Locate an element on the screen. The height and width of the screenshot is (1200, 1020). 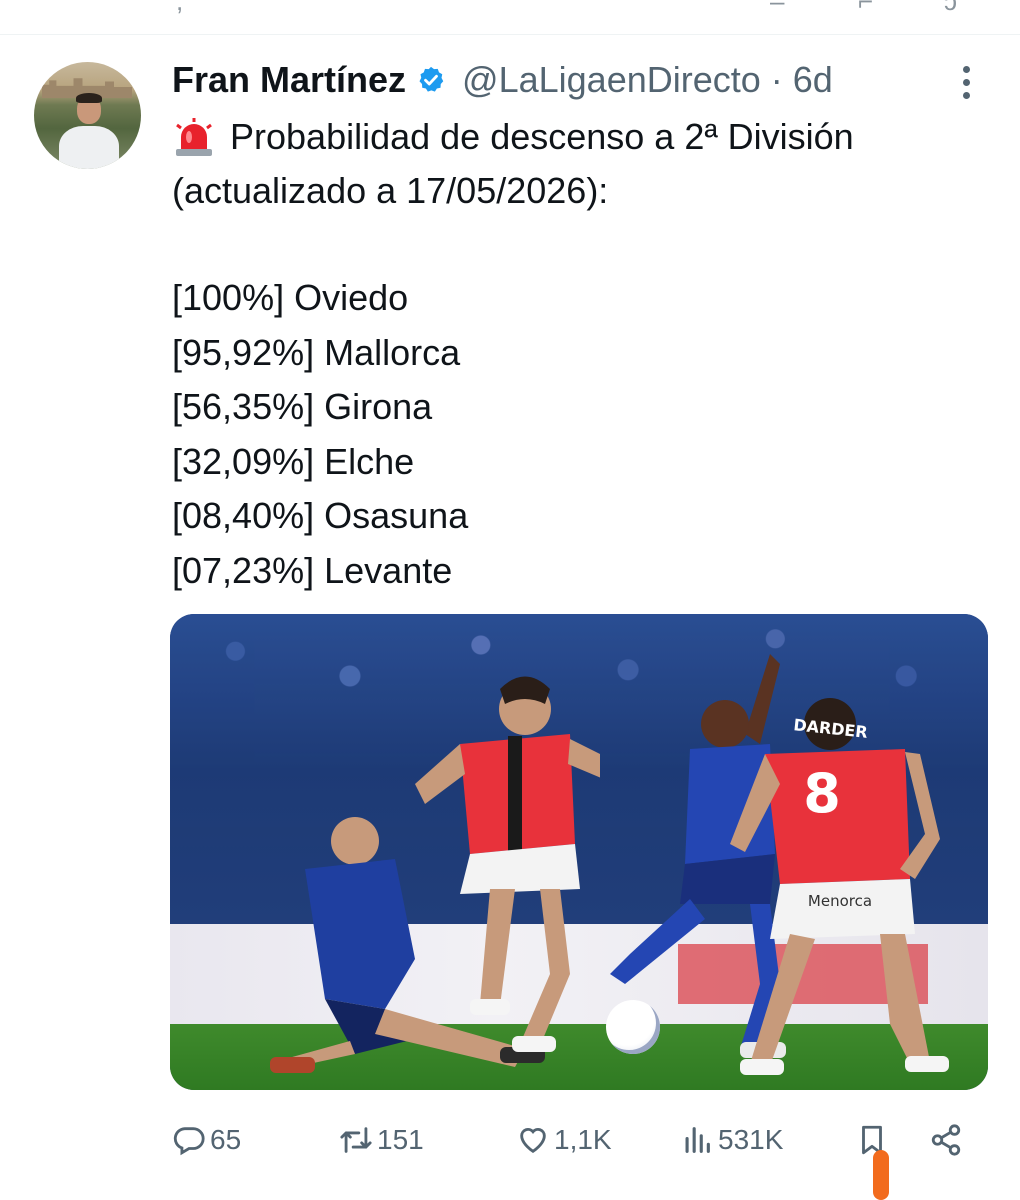
repost-button: 151 is located at coordinates (381, 1140).